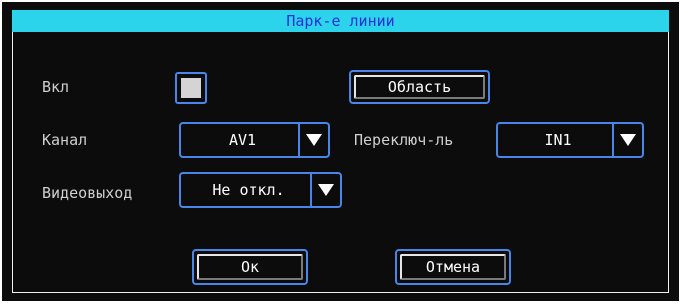 This screenshot has width=681, height=305. I want to click on enable-checkbox, so click(191, 88).